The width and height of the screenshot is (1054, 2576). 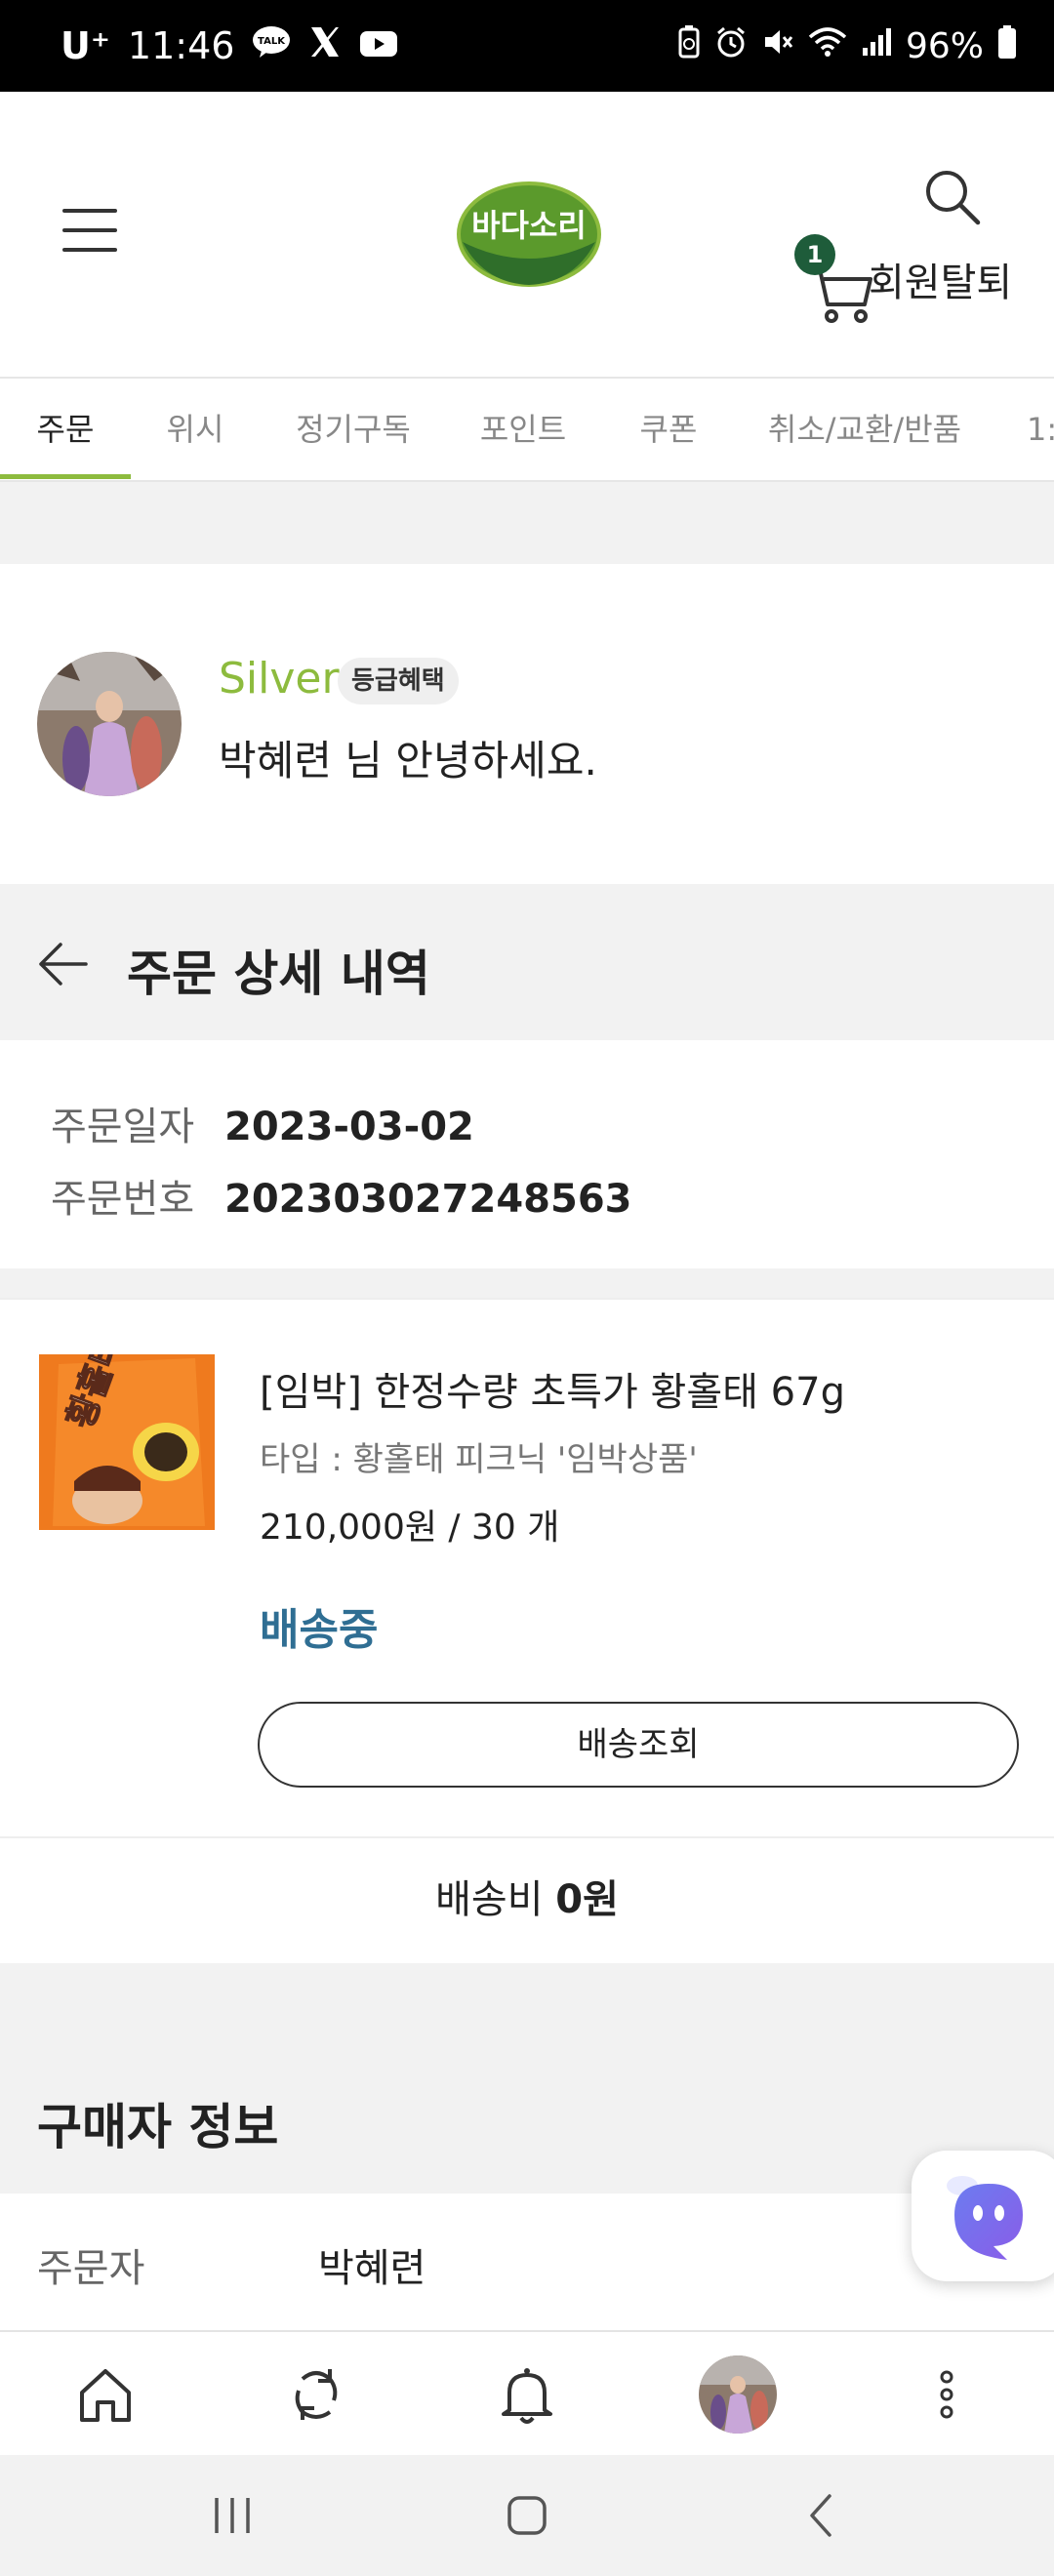 What do you see at coordinates (489, 1899) in the screenshot?
I see `shipping-fee-label: 배송비` at bounding box center [489, 1899].